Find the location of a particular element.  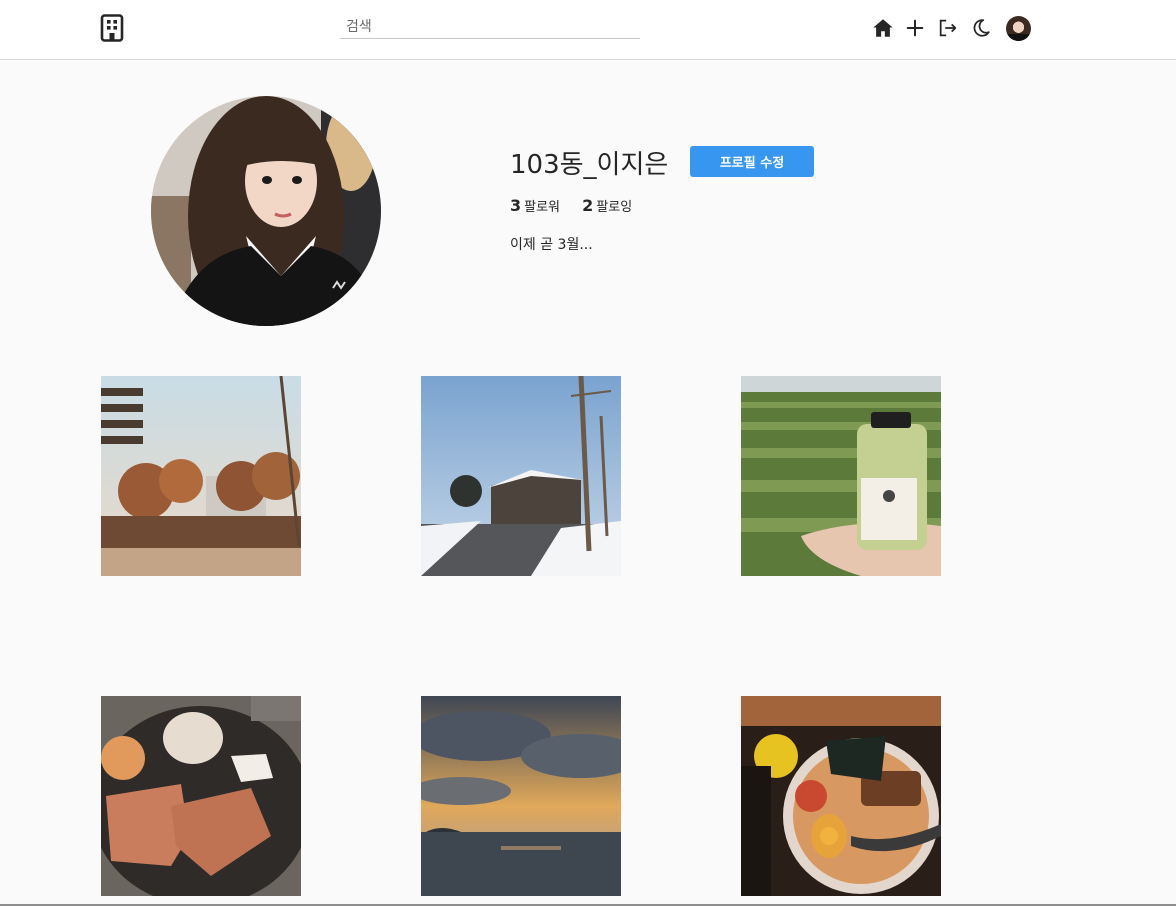

green-tea-field-bottle-photo is located at coordinates (841, 476).